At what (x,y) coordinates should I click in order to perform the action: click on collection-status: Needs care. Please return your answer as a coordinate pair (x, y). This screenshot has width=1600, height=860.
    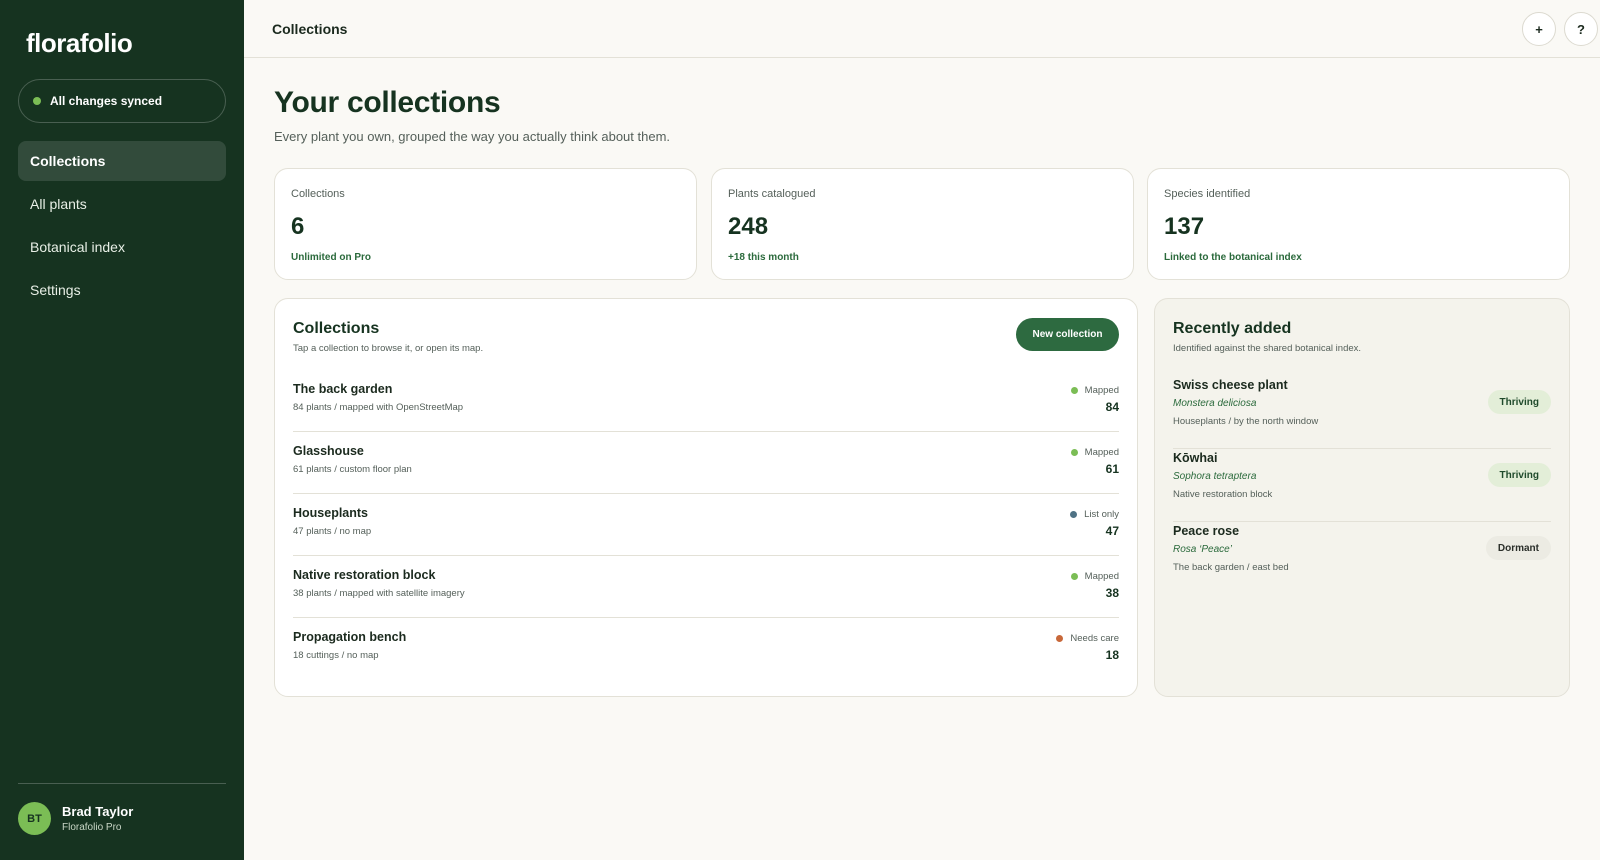
    Looking at the image, I should click on (1087, 638).